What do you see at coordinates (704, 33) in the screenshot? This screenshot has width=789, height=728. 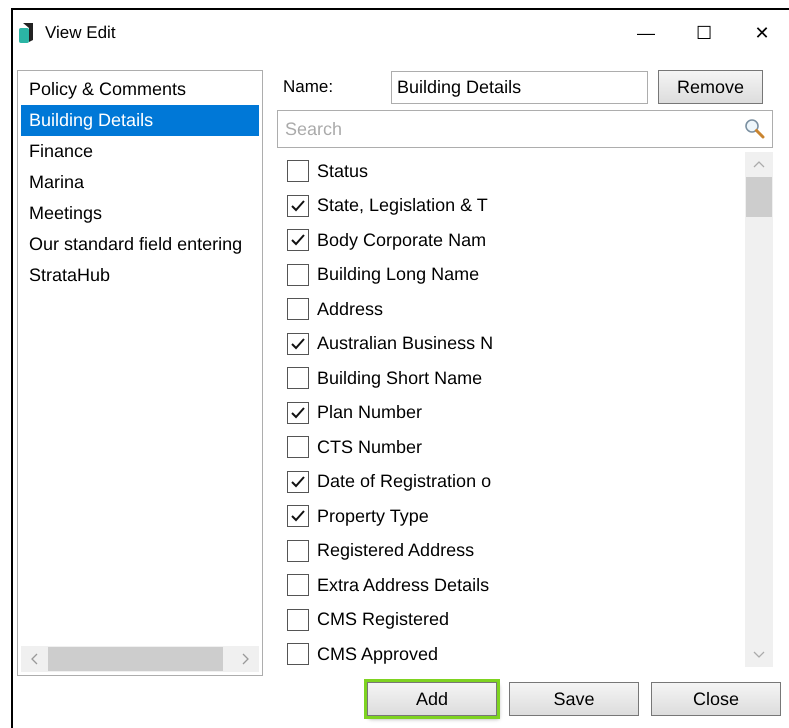 I see `maximize-button: ☐` at bounding box center [704, 33].